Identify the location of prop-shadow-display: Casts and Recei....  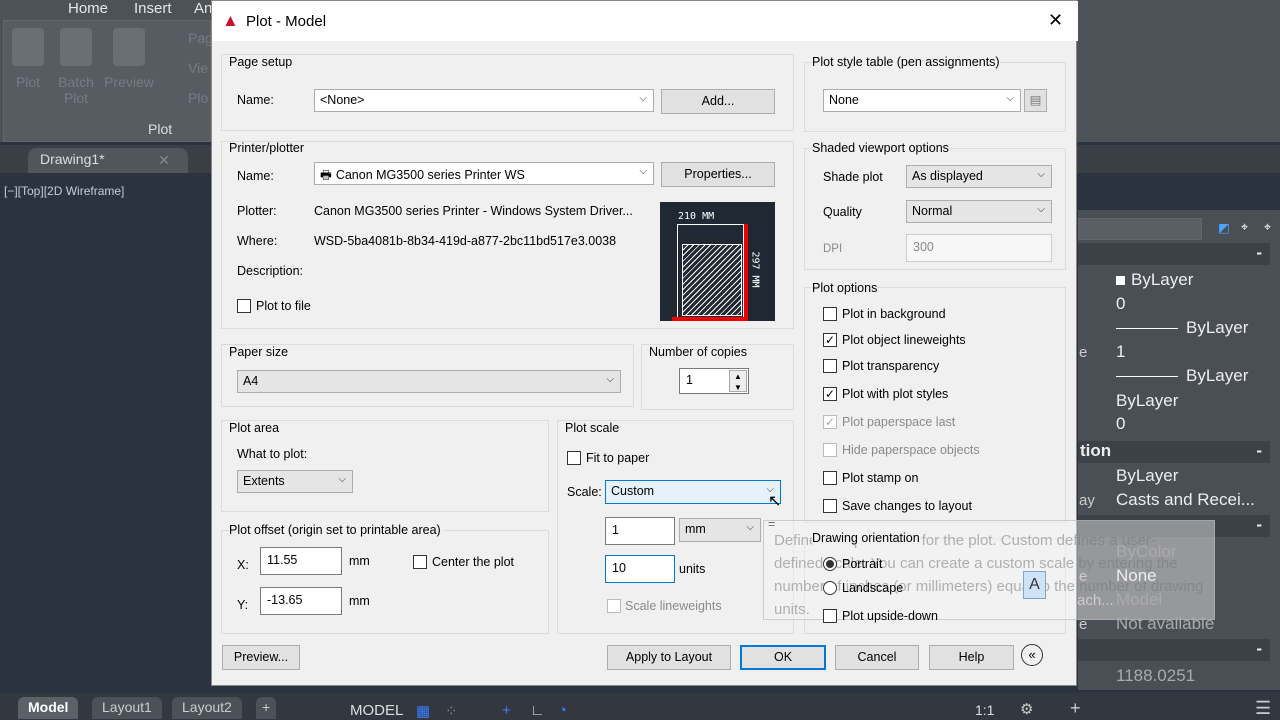
(1185, 500).